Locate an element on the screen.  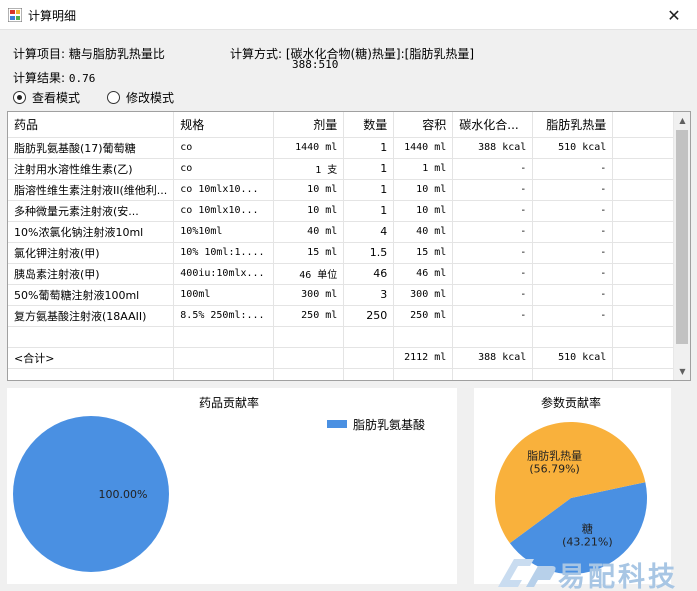
table-cell: 46 ml is located at coordinates (423, 274).